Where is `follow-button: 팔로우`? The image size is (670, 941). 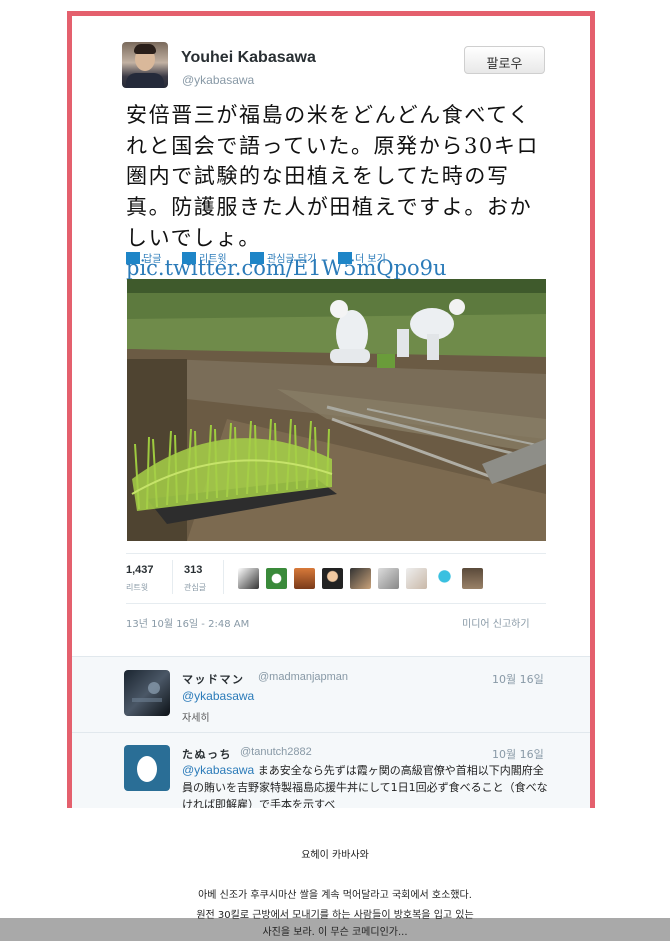
follow-button: 팔로우 is located at coordinates (504, 60).